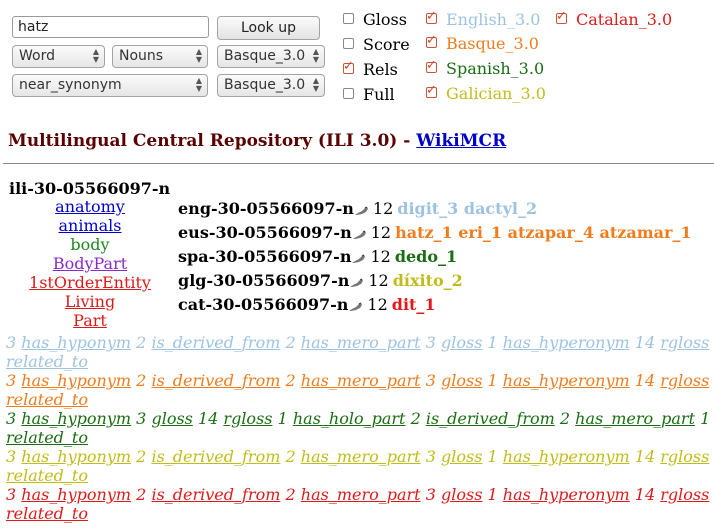  Describe the element at coordinates (110, 27) in the screenshot. I see `search-input` at that location.